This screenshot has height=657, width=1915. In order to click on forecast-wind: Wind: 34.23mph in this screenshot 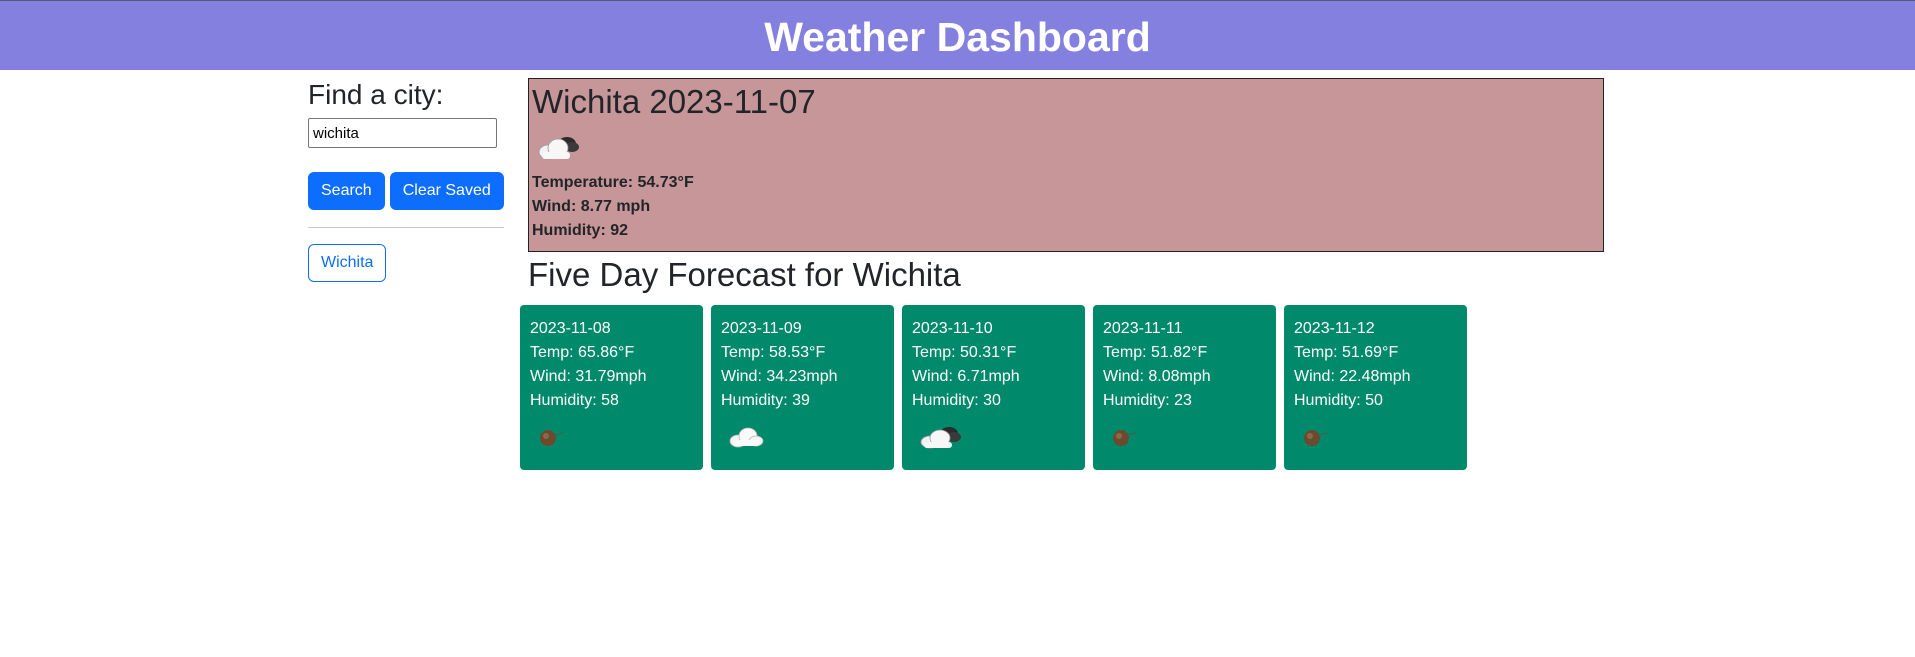, I will do `click(779, 376)`.